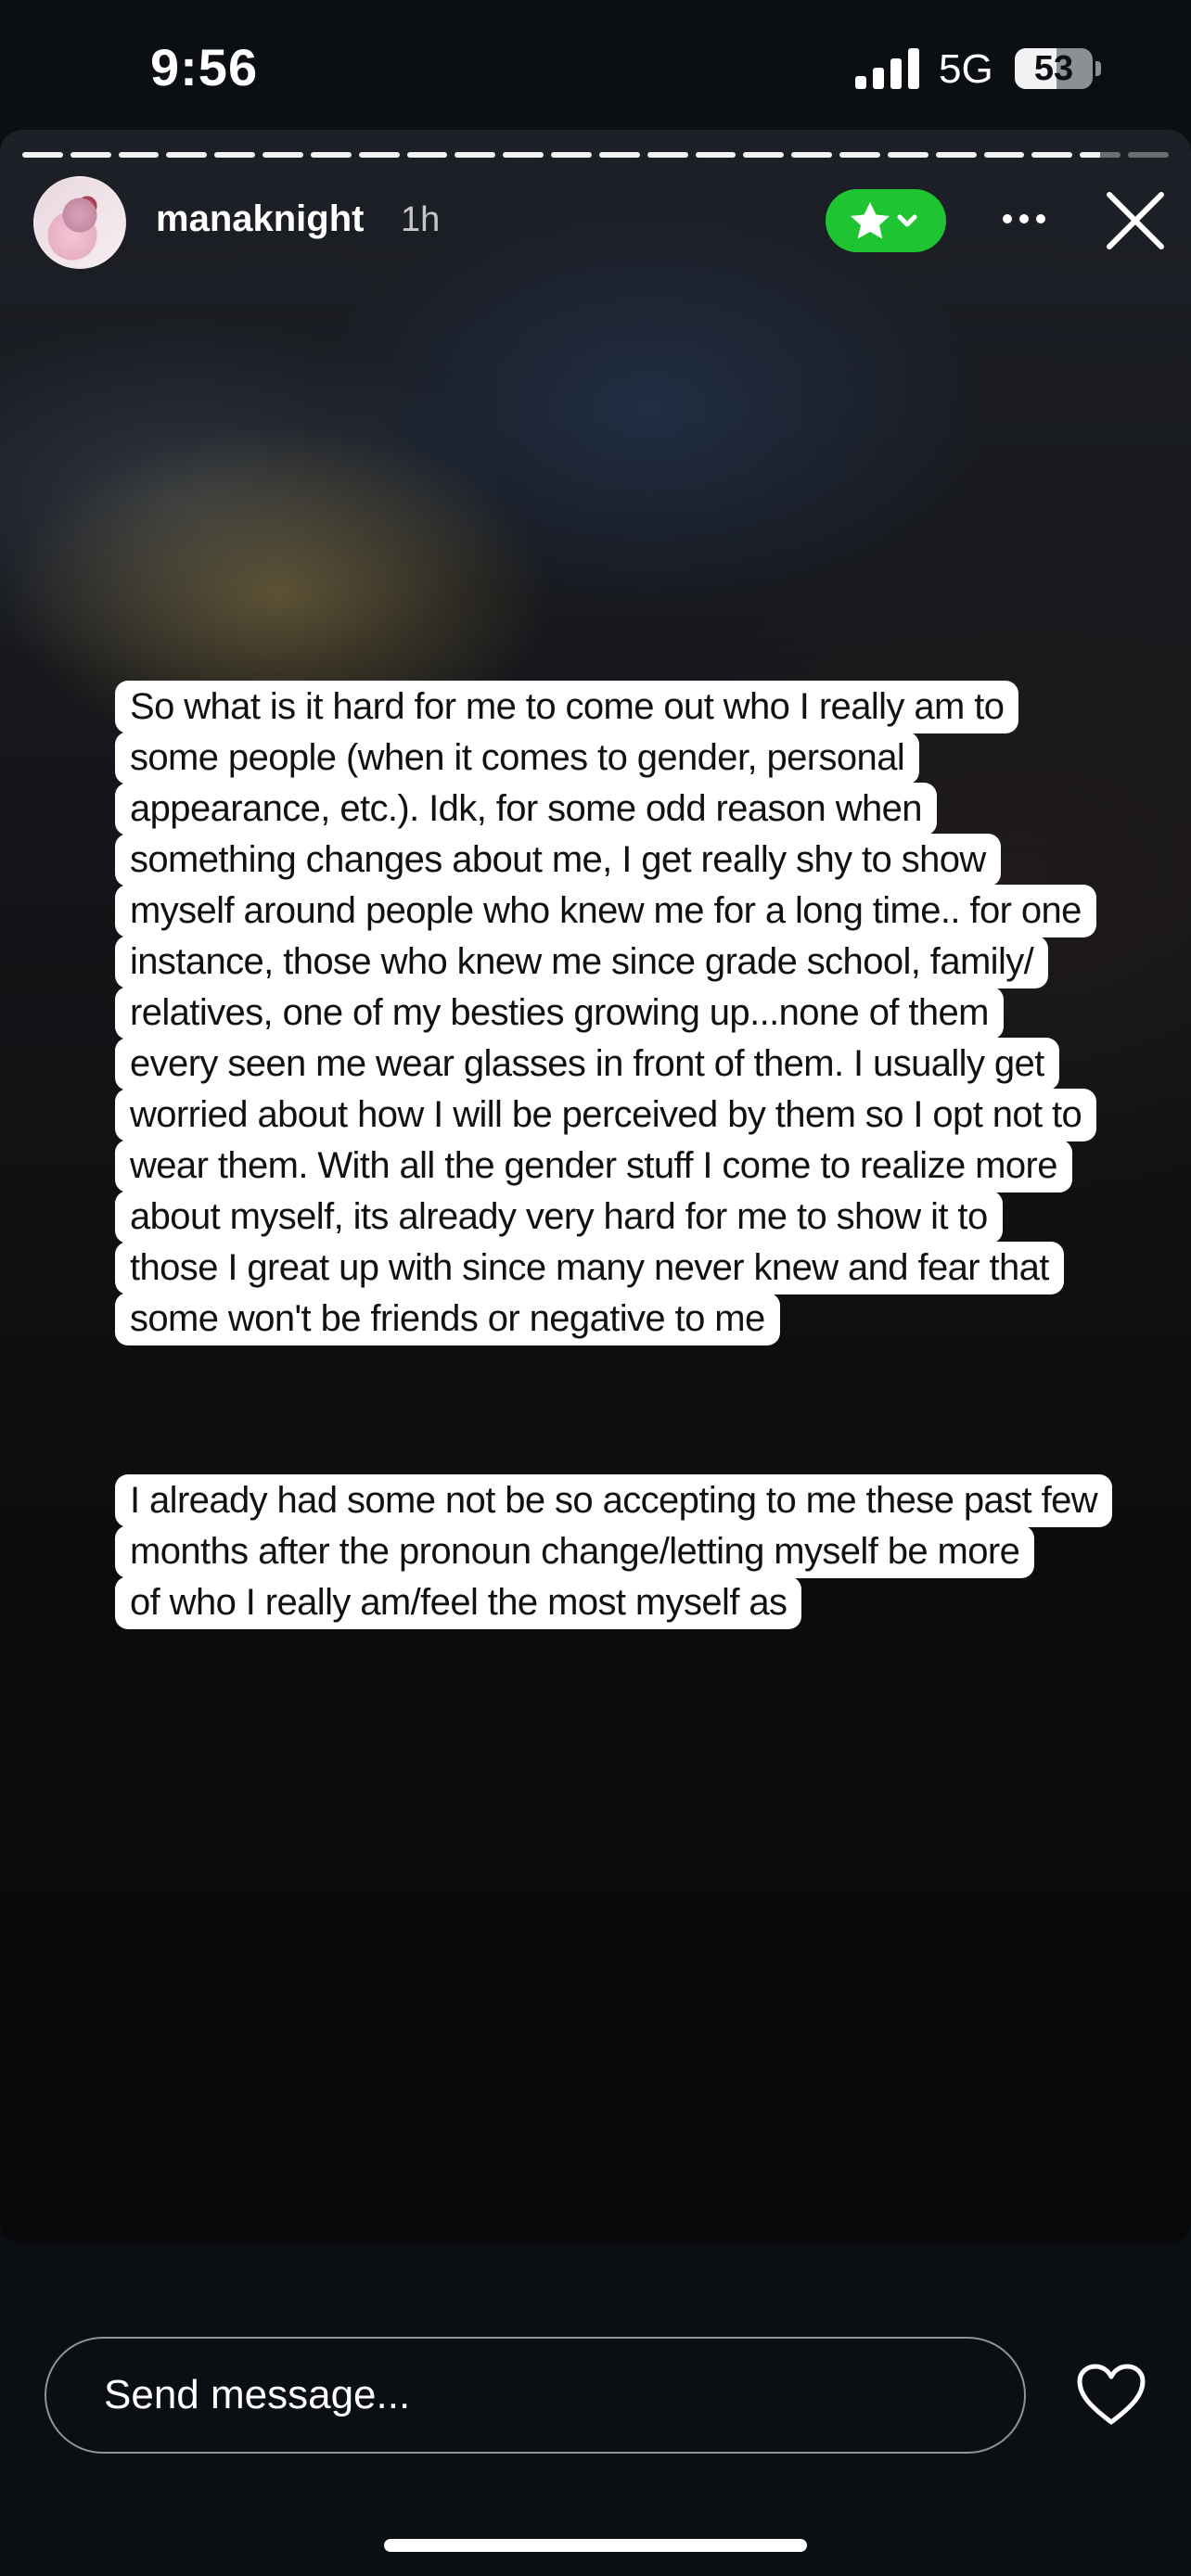 The height and width of the screenshot is (2576, 1191). What do you see at coordinates (204, 67) in the screenshot?
I see `status-time: 9:56` at bounding box center [204, 67].